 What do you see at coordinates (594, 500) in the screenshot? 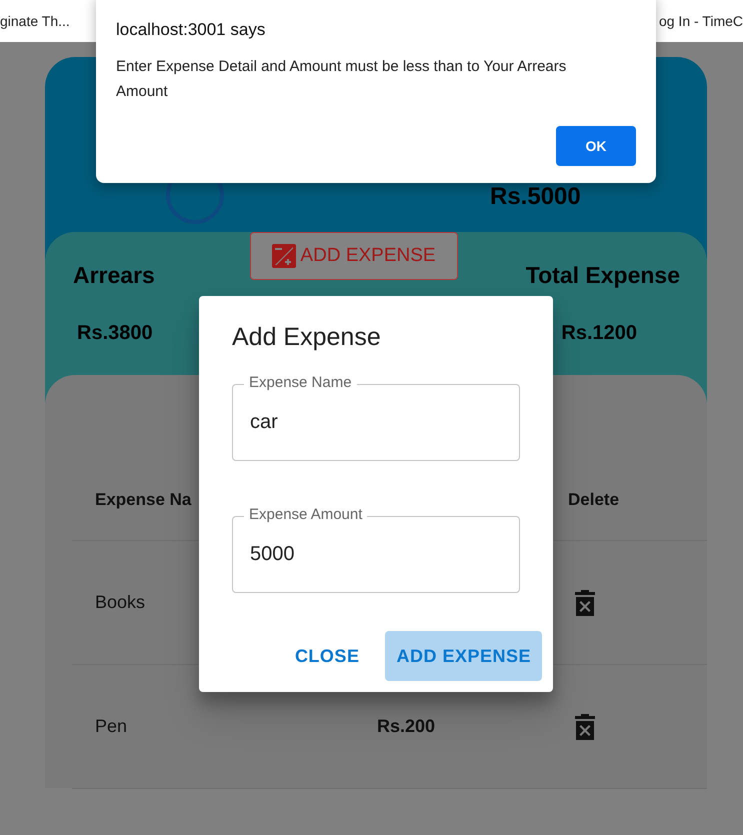
I see `column-header: Delete` at bounding box center [594, 500].